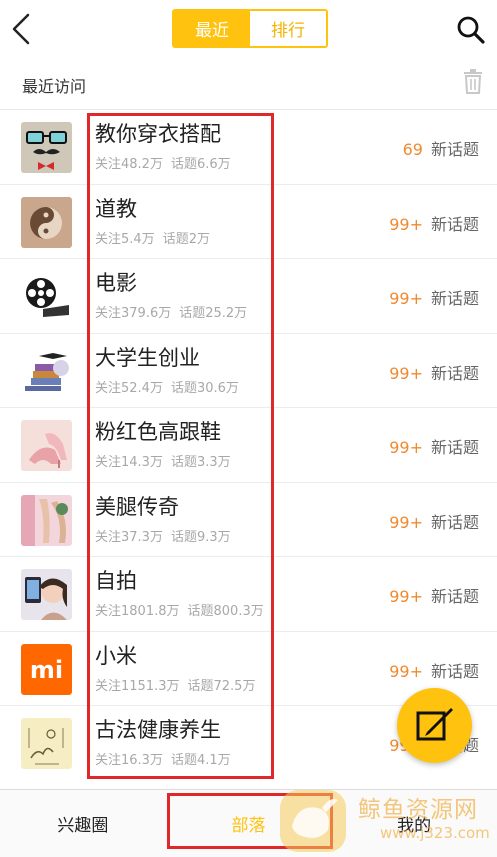 This screenshot has height=857, width=497. Describe the element at coordinates (248, 296) in the screenshot. I see `list-item: 电影 关注379.6万 话题25.2万 99+ 新话题` at that location.